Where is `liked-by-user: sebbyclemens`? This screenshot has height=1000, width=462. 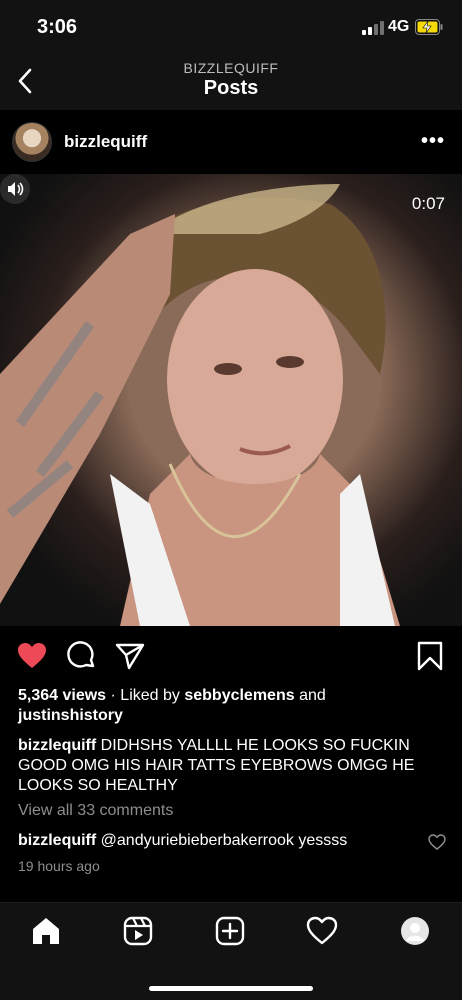
liked-by-user: sebbyclemens is located at coordinates (239, 695).